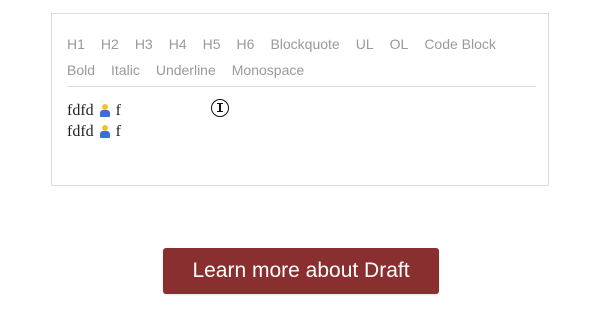  What do you see at coordinates (220, 108) in the screenshot?
I see `text-cursor-icon` at bounding box center [220, 108].